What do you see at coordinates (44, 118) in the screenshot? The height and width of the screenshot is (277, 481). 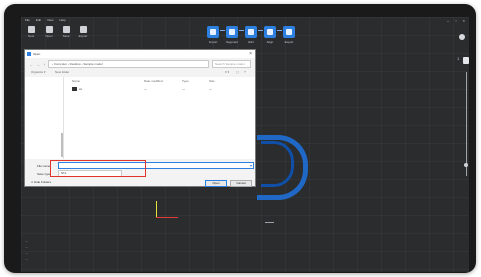 I see `navigation-pane` at bounding box center [44, 118].